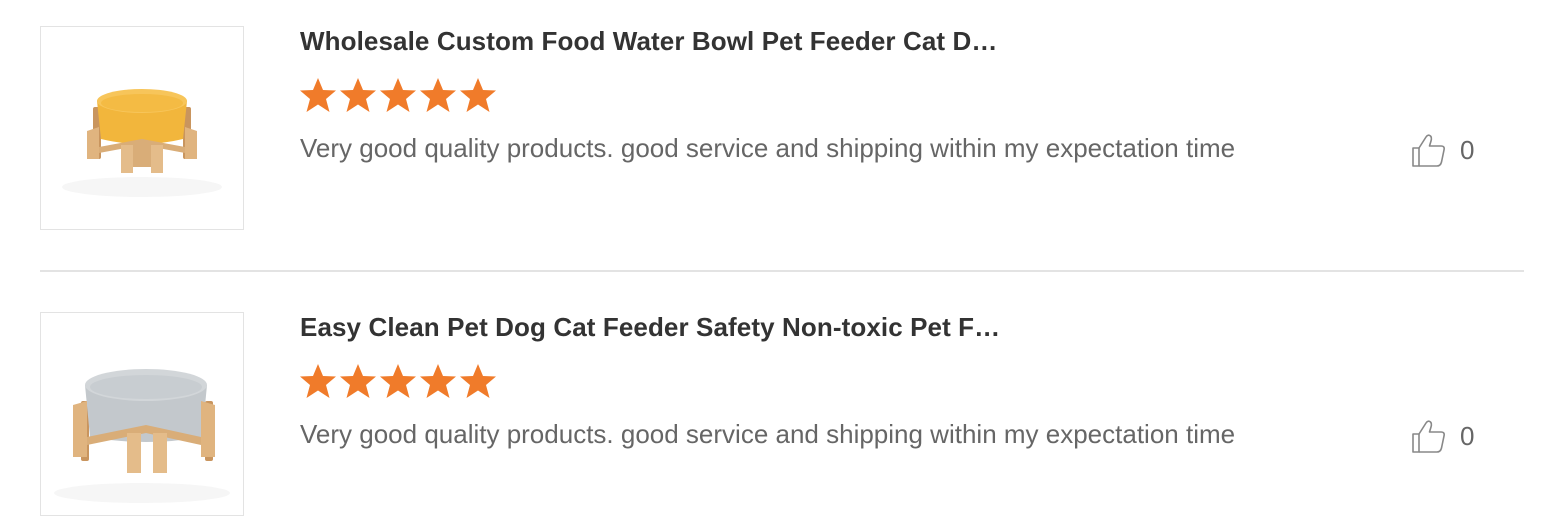  What do you see at coordinates (142, 436) in the screenshot?
I see `gray-bowl-image` at bounding box center [142, 436].